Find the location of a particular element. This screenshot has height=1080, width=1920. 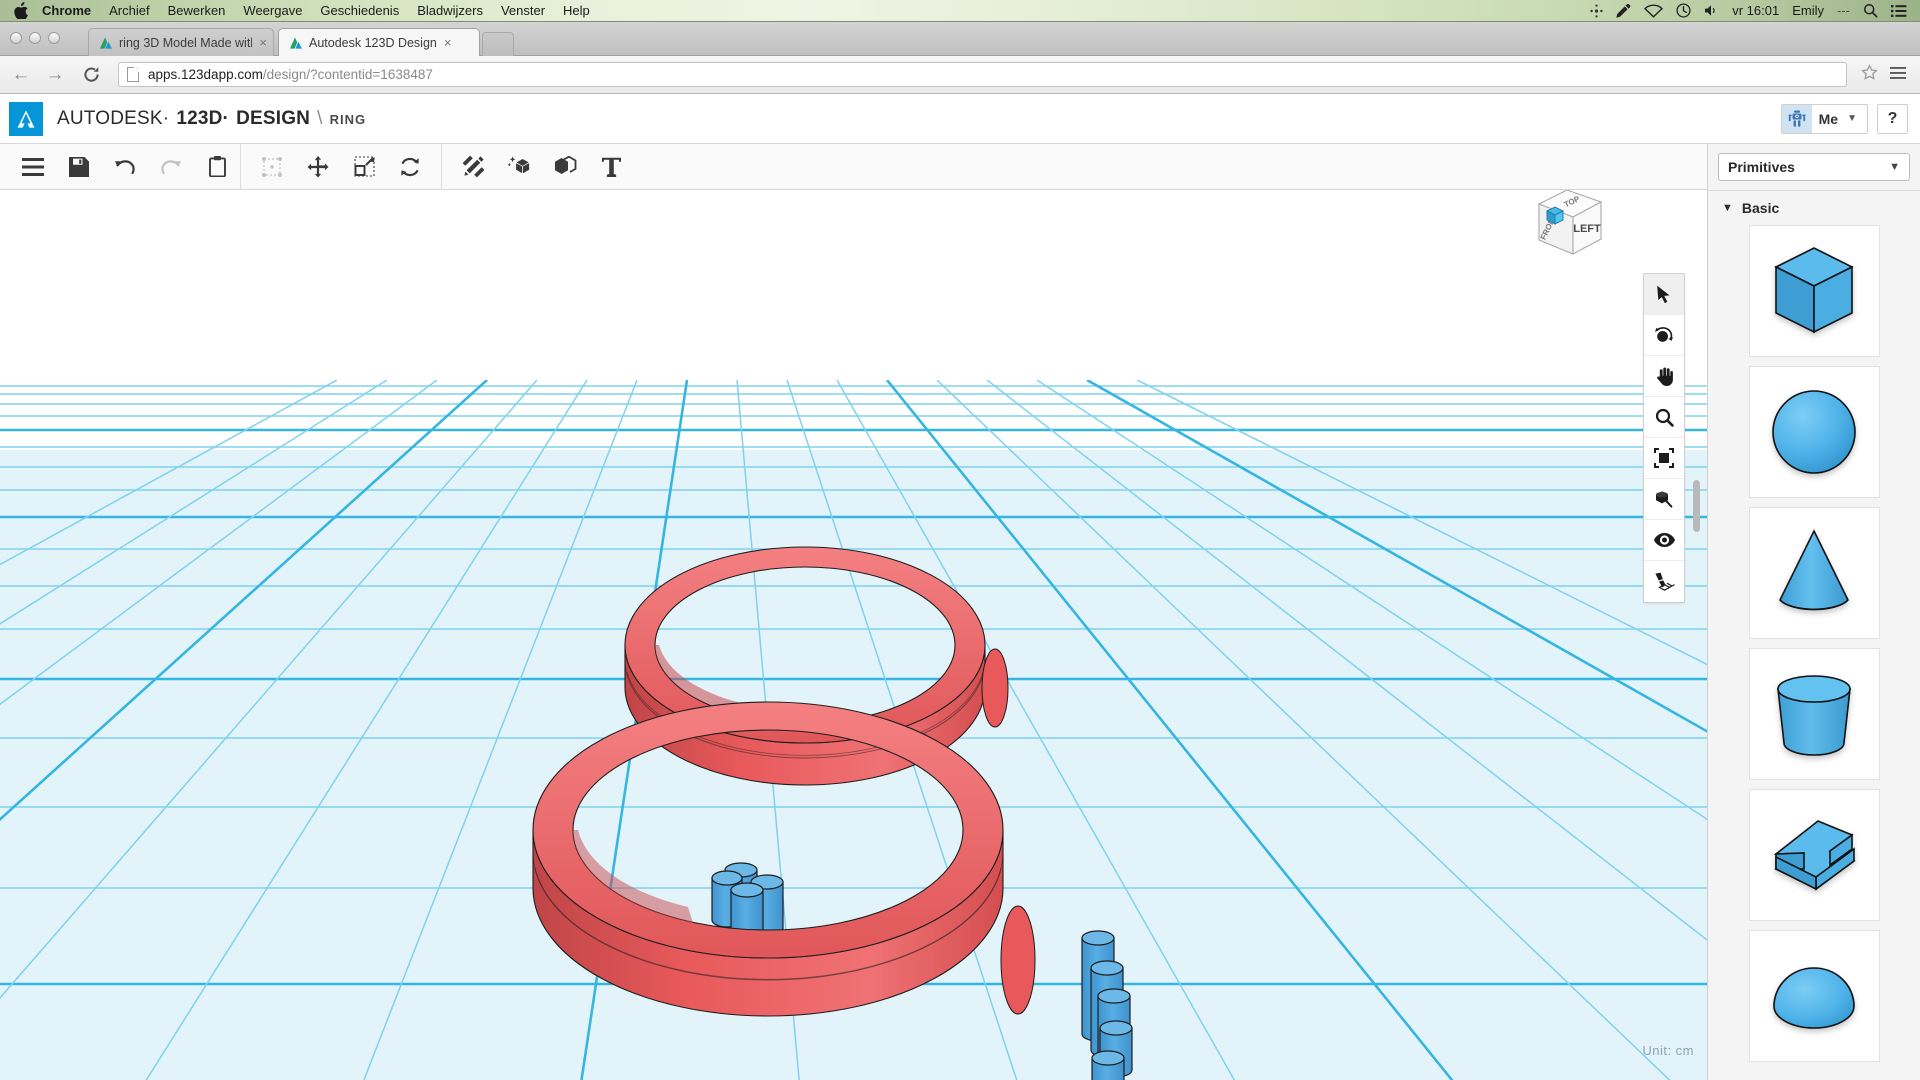

unit-label: Unit: cm is located at coordinates (1668, 1050).